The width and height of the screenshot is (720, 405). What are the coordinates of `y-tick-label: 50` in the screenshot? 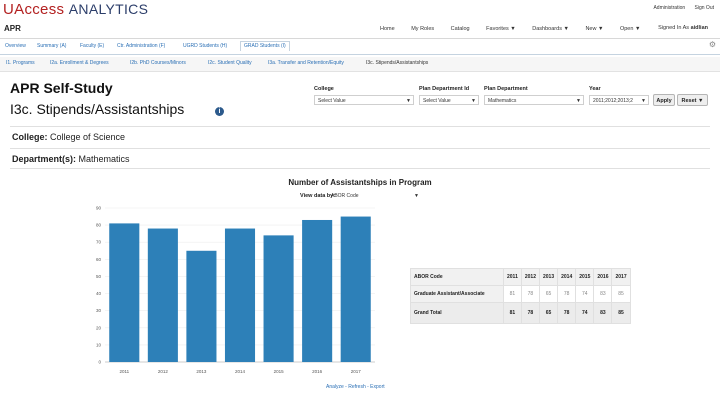 It's located at (99, 276).